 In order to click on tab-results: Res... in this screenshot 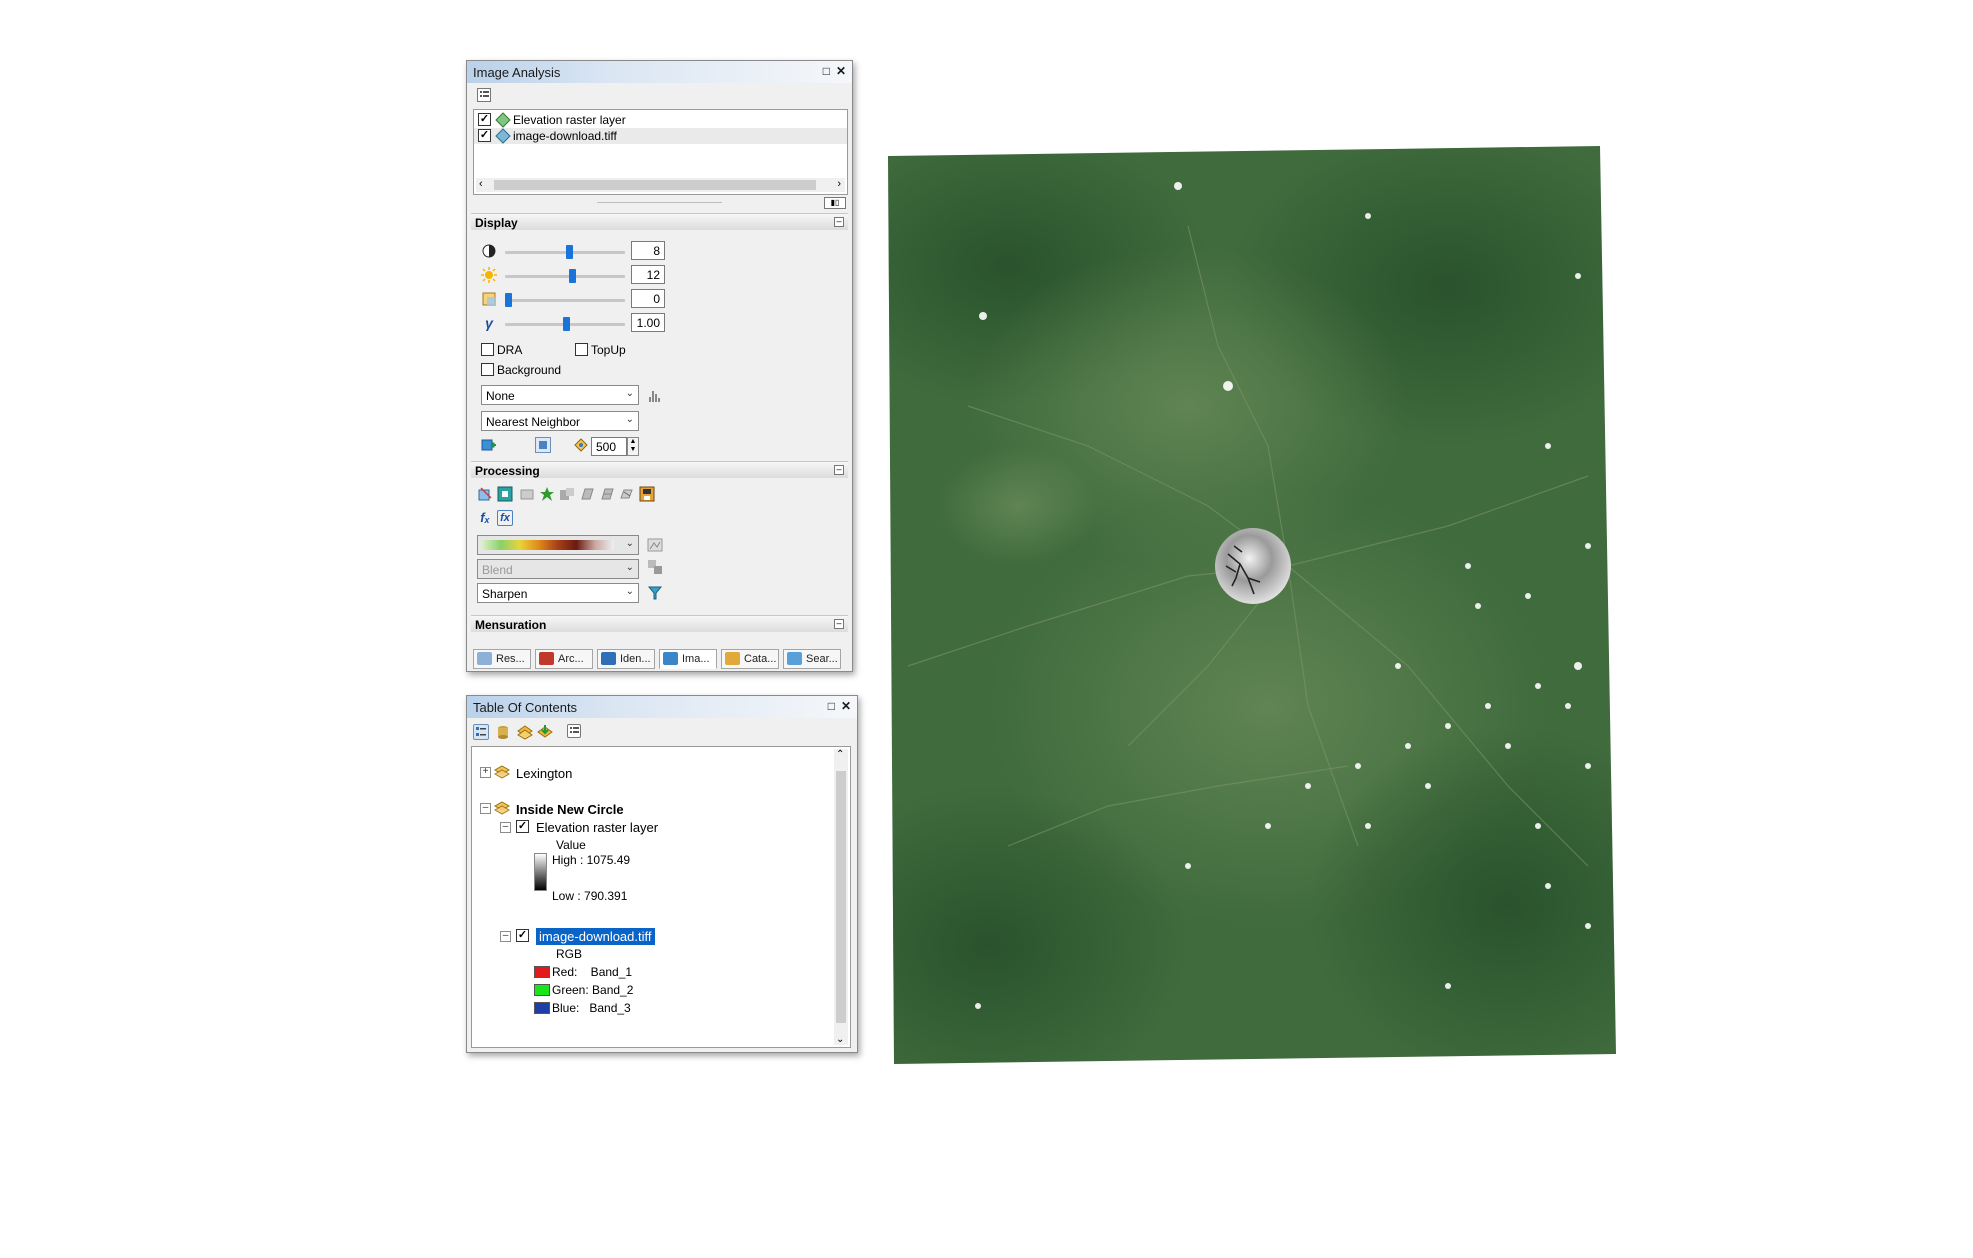, I will do `click(502, 659)`.